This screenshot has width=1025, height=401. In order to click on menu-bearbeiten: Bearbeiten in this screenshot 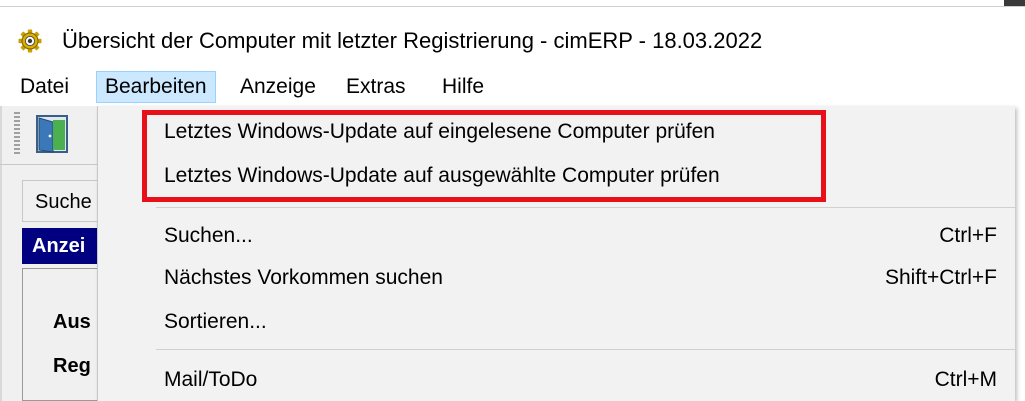, I will do `click(156, 87)`.